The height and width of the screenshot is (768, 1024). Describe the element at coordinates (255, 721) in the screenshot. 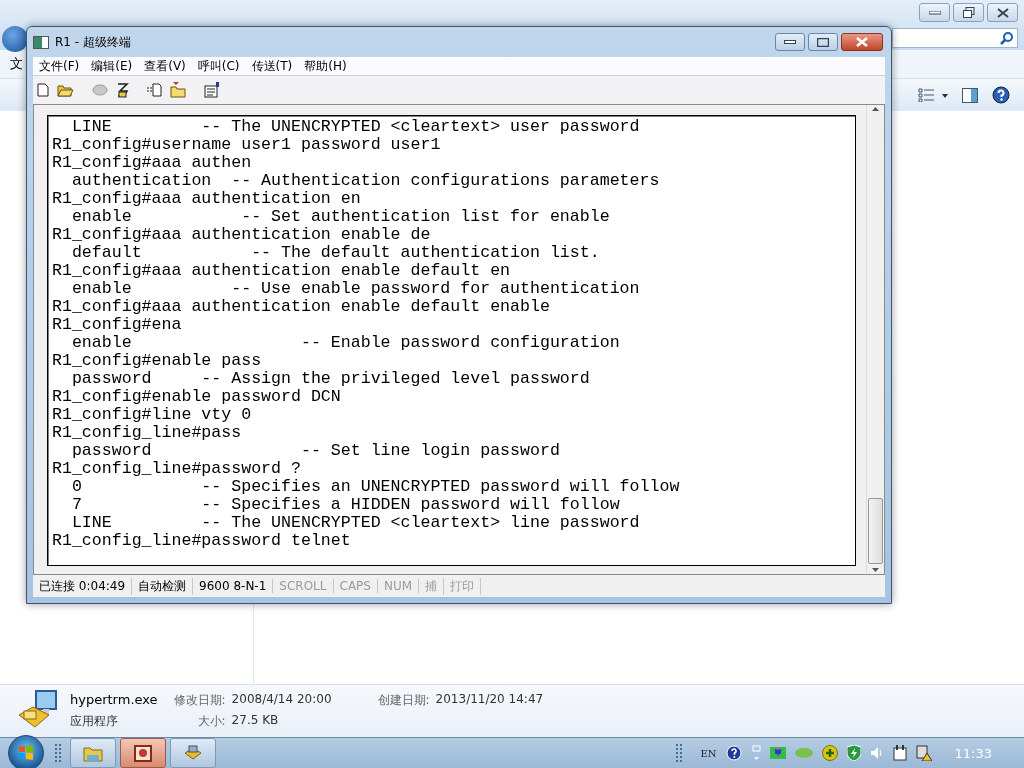

I see `file-size: 27.5 KB` at that location.